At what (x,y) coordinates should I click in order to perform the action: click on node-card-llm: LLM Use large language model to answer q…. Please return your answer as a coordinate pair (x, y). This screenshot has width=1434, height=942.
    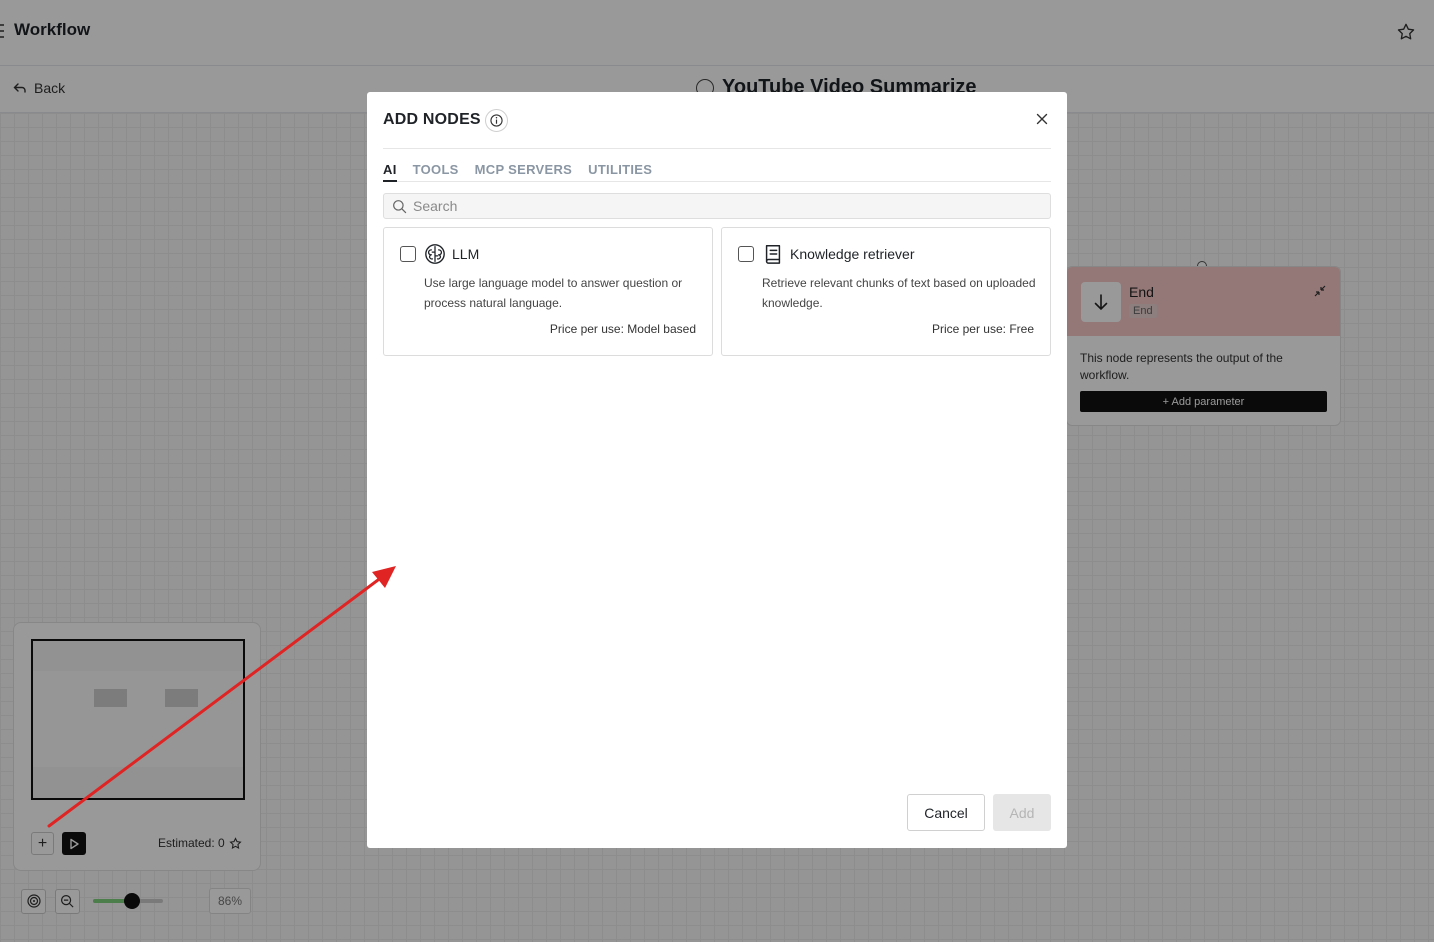
    Looking at the image, I should click on (548, 291).